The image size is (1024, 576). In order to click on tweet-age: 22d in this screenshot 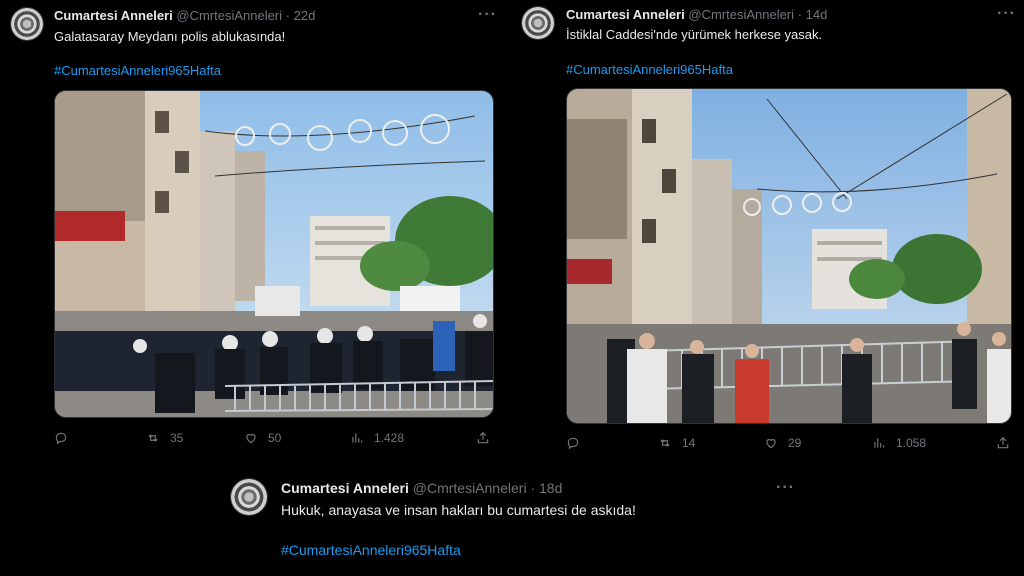, I will do `click(305, 15)`.